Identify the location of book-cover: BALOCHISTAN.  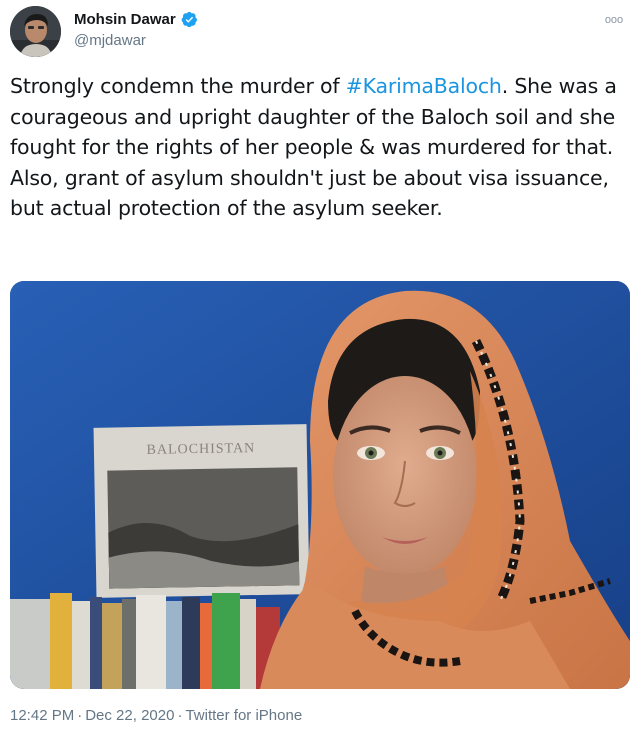
(201, 511).